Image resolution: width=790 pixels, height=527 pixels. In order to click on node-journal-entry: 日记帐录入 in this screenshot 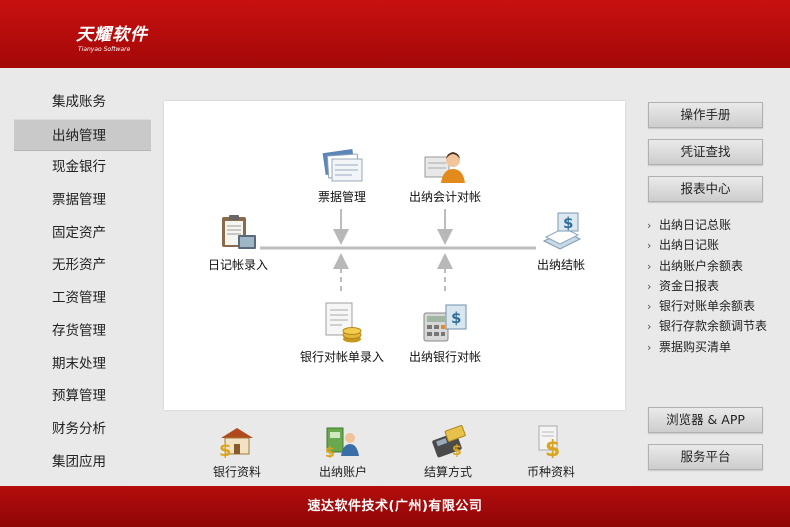, I will do `click(238, 243)`.